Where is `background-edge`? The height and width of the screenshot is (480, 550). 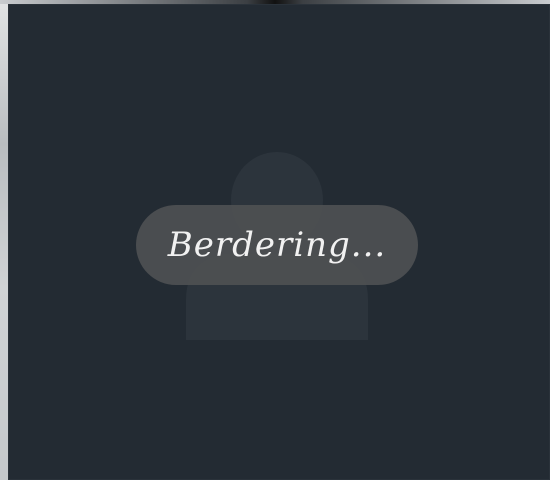 background-edge is located at coordinates (4, 240).